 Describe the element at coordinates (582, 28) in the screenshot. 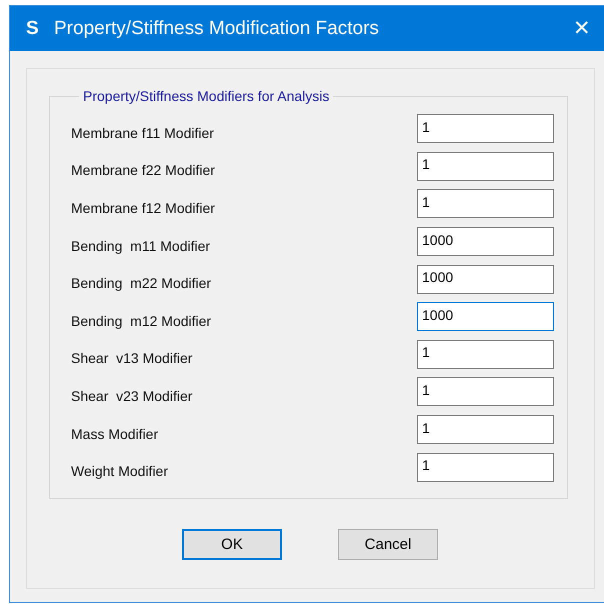

I see `close-button: ✕` at that location.